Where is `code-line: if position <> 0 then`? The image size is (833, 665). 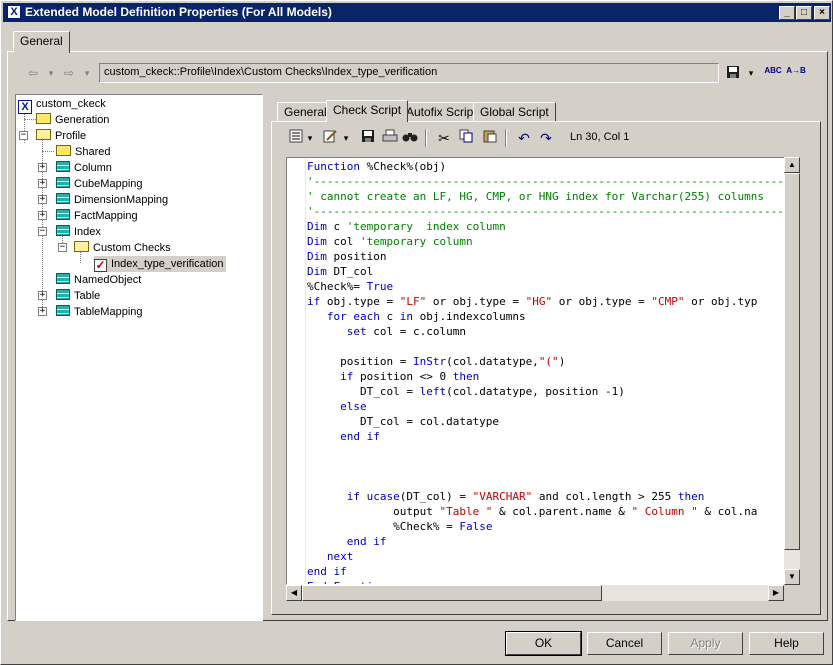 code-line: if position <> 0 then is located at coordinates (410, 376).